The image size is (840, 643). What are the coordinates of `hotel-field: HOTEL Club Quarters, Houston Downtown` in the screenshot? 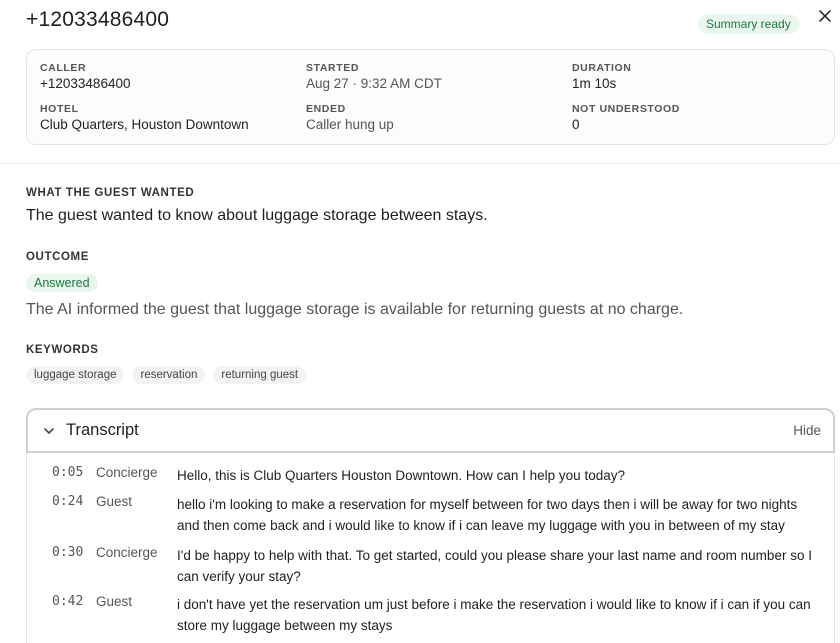 It's located at (144, 117).